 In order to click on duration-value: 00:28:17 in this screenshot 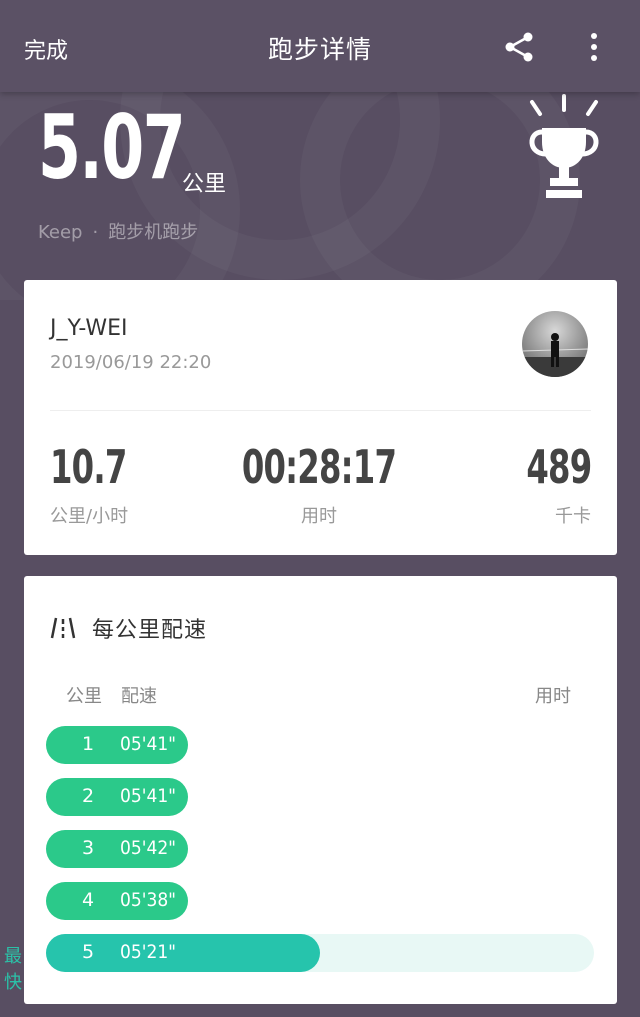, I will do `click(319, 467)`.